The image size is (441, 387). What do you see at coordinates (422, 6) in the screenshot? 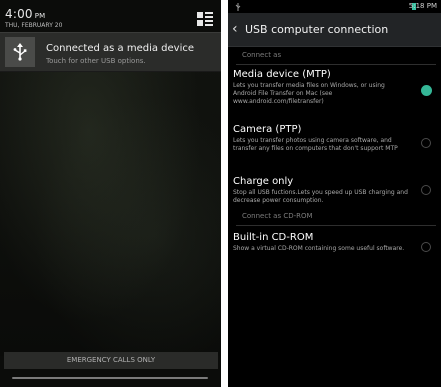
I see `status-time: 5:18 PM` at bounding box center [422, 6].